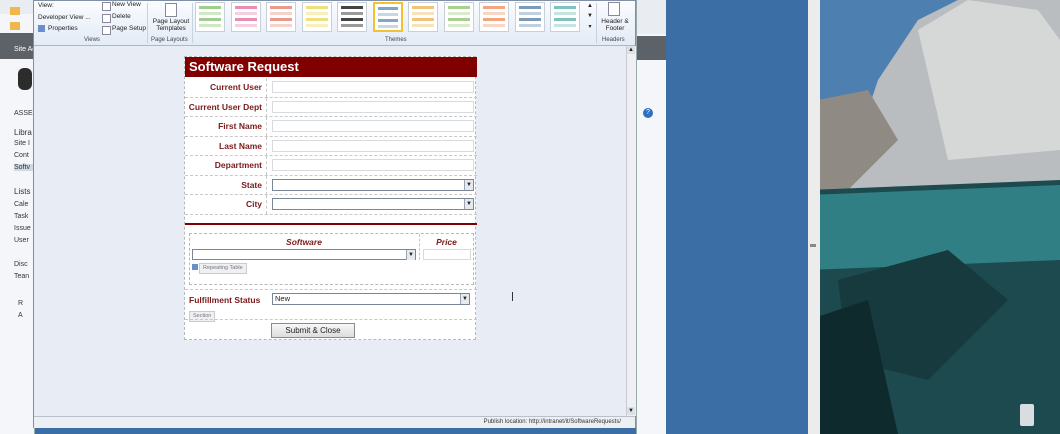  What do you see at coordinates (447, 254) in the screenshot?
I see `price-field` at bounding box center [447, 254].